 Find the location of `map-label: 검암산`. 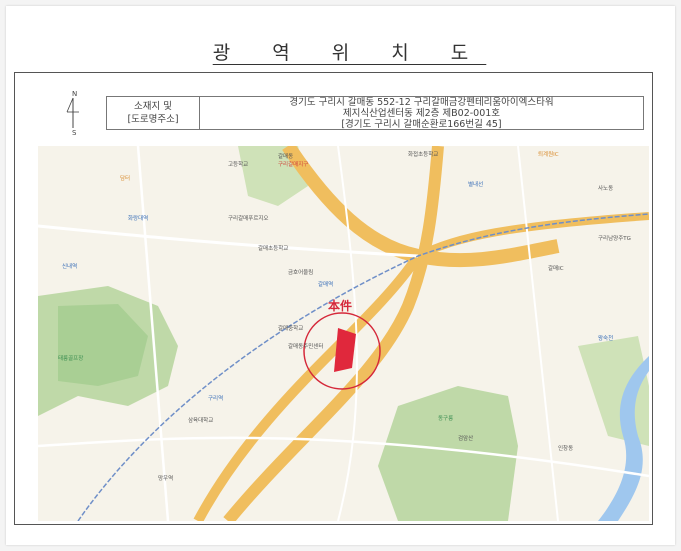

map-label: 검암산 is located at coordinates (466, 439).